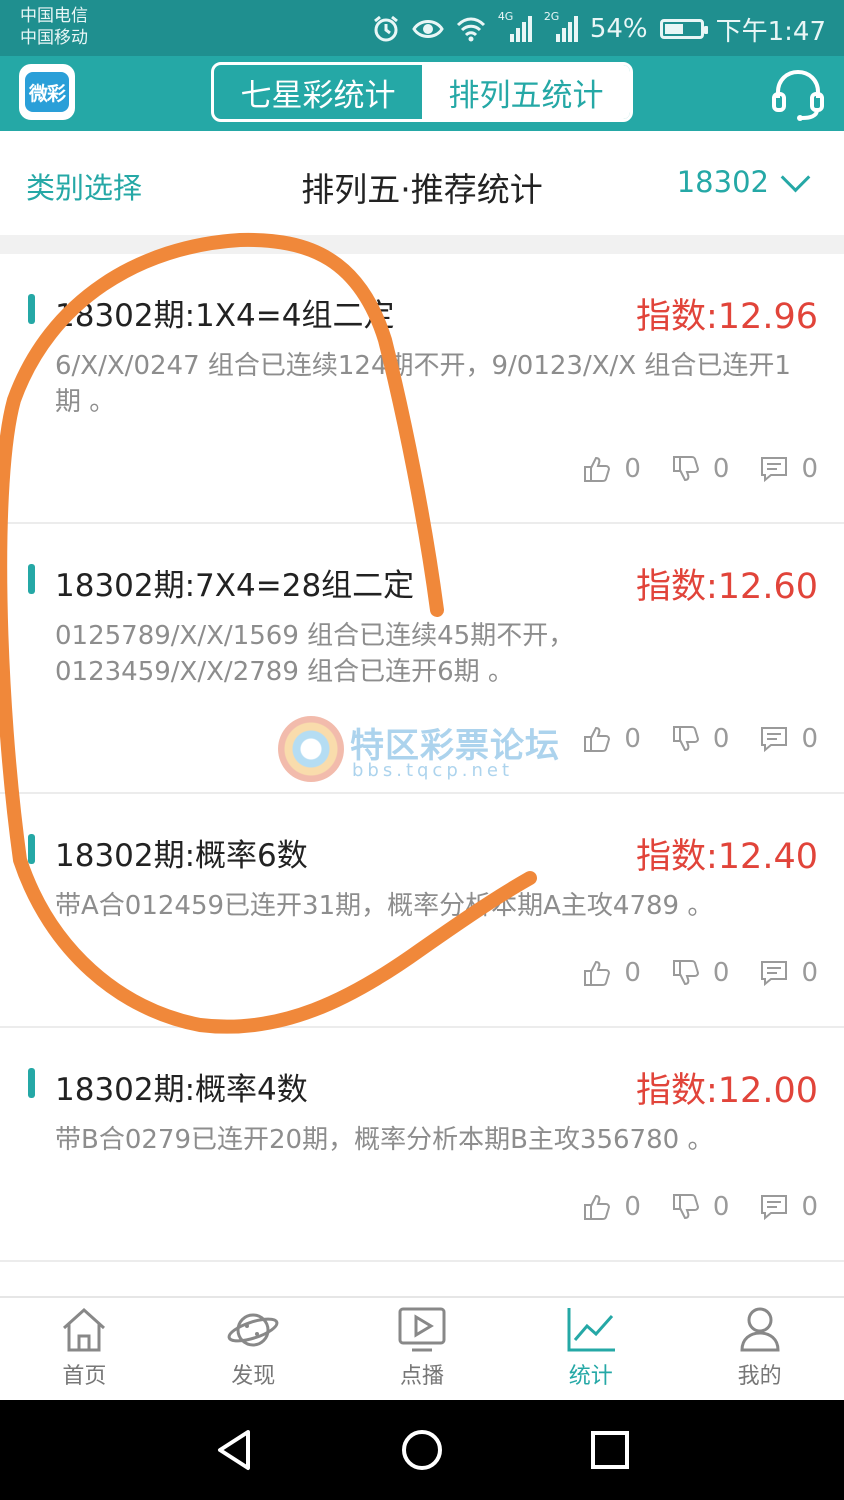 The width and height of the screenshot is (844, 1500). I want to click on alarm-icon, so click(385, 28).